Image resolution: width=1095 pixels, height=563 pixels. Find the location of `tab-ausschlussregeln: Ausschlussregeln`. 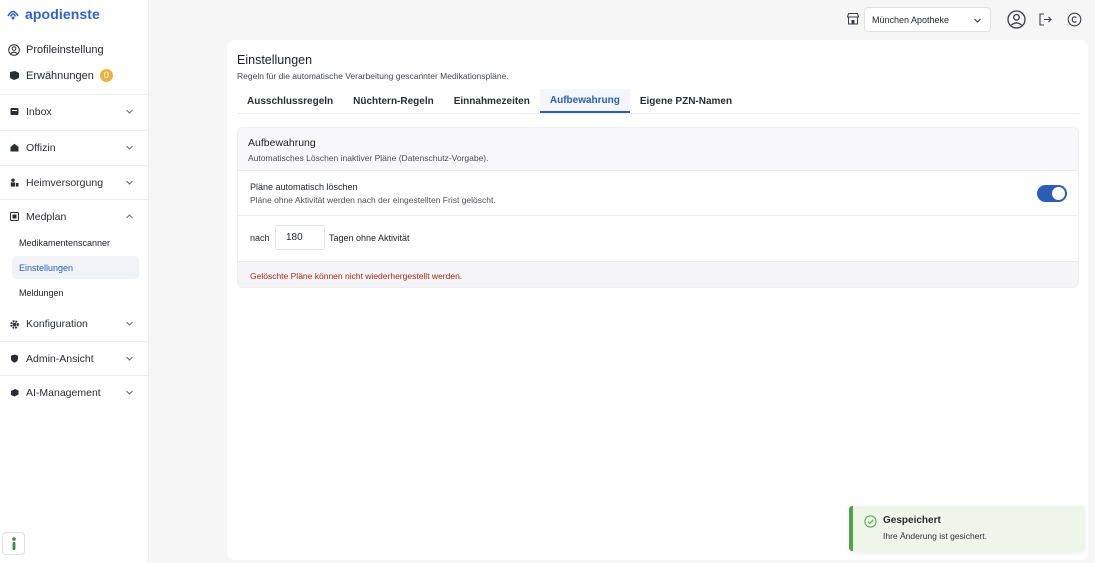

tab-ausschlussregeln: Ausschlussregeln is located at coordinates (290, 101).